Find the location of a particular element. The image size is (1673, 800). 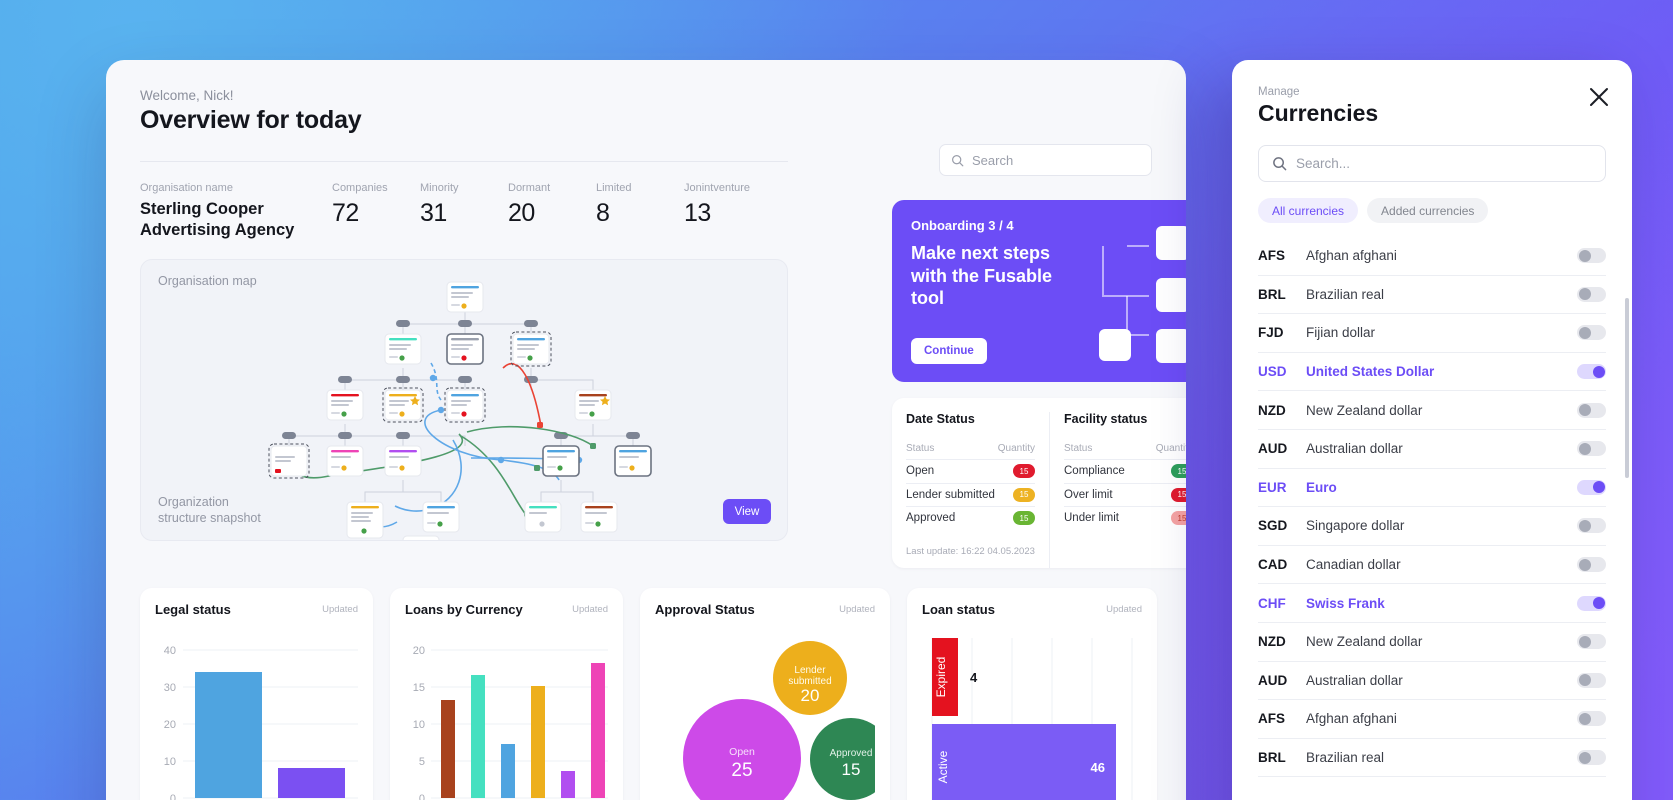

list-item: CAD Canadian dollar is located at coordinates (1432, 565).